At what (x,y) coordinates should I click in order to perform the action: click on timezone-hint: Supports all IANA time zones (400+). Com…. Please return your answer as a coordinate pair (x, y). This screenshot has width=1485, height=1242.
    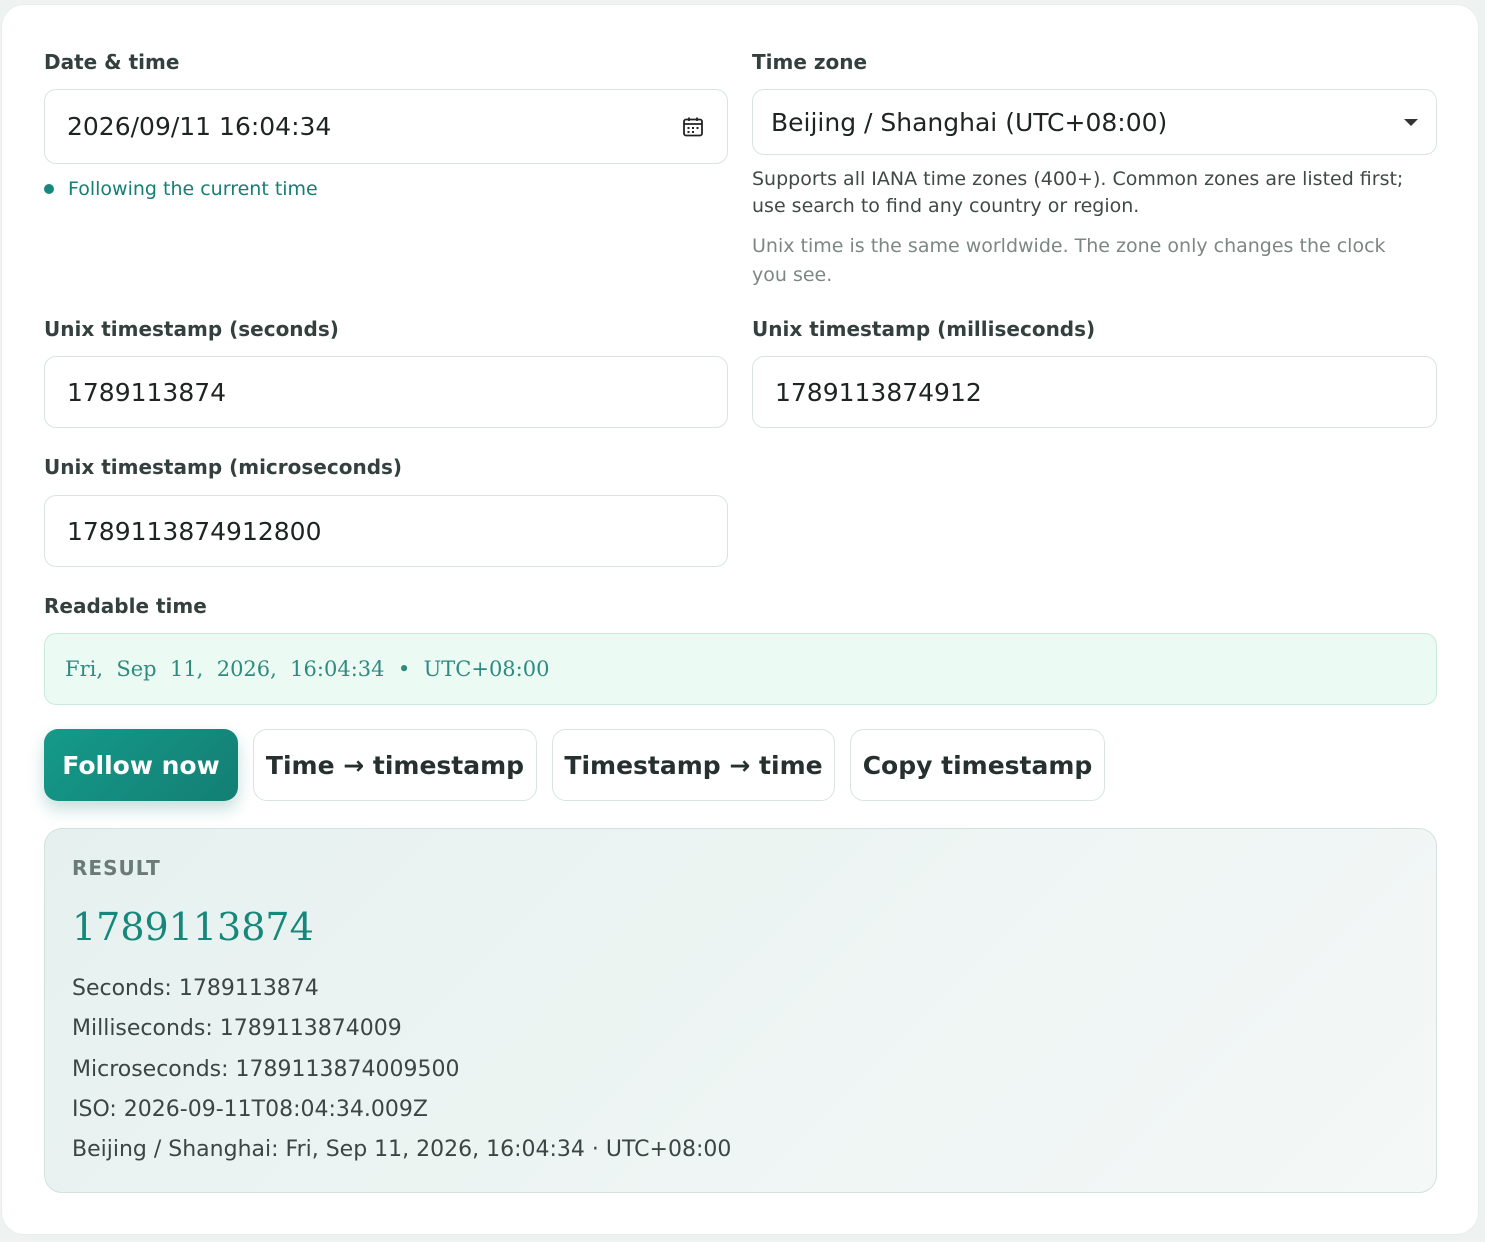
    Looking at the image, I should click on (1078, 192).